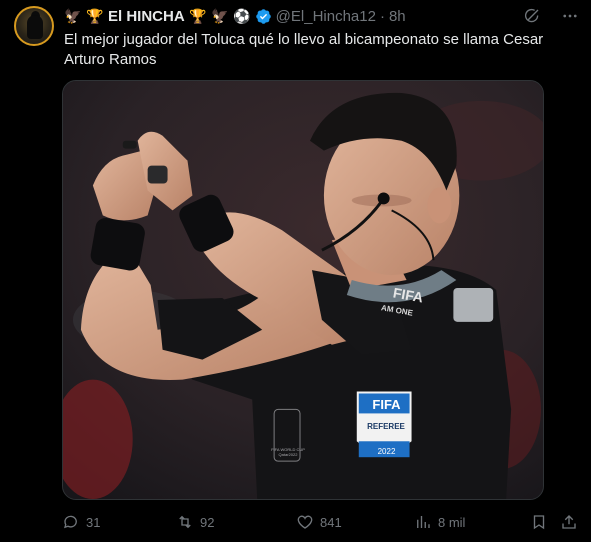 This screenshot has height=542, width=591. What do you see at coordinates (326, 16) in the screenshot?
I see `author-handle: @El_Hincha12` at bounding box center [326, 16].